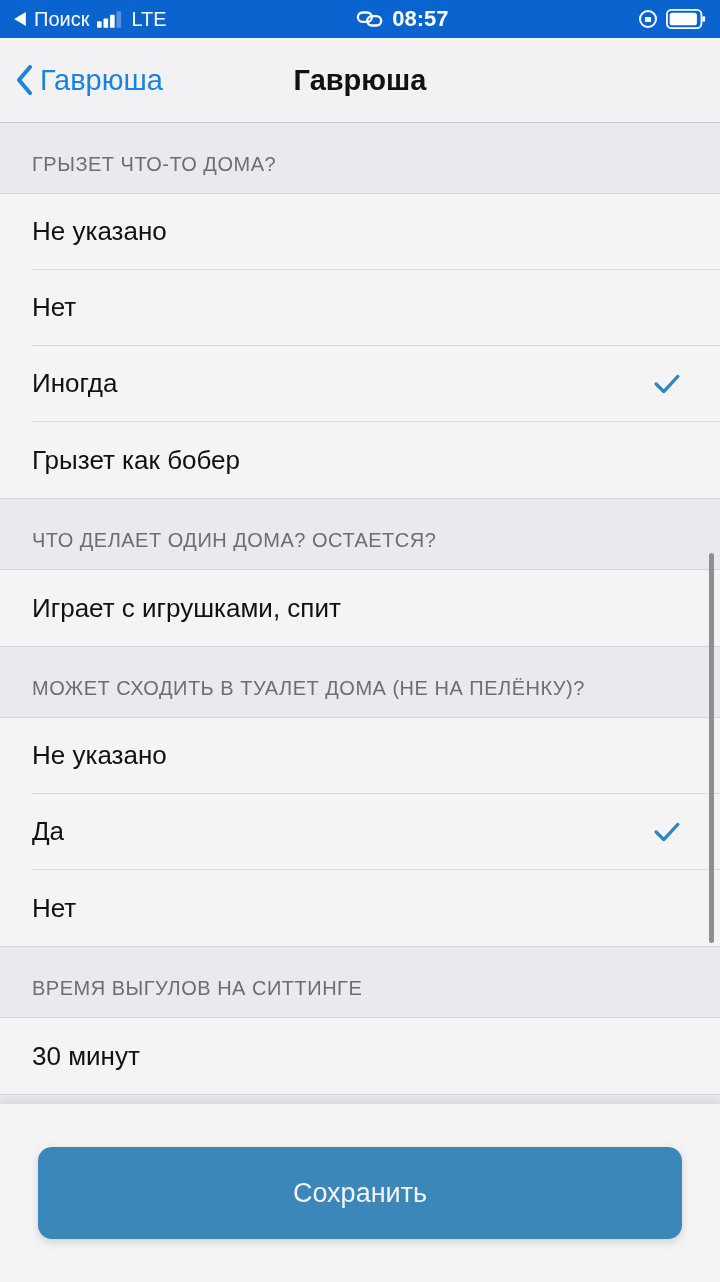  What do you see at coordinates (360, 1193) in the screenshot?
I see `save-button: Сохранить` at bounding box center [360, 1193].